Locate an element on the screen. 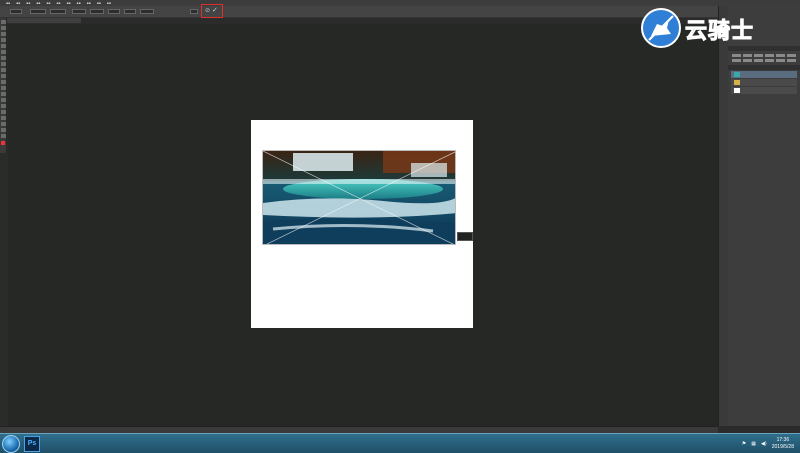  marquee-tool-icon is located at coordinates (3, 28).